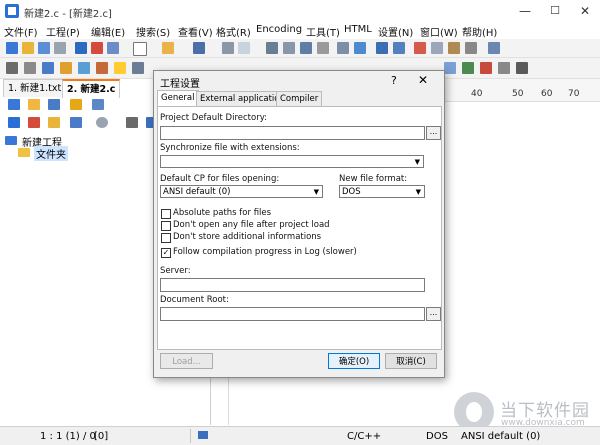 The height and width of the screenshot is (445, 600). Describe the element at coordinates (299, 98) in the screenshot. I see `tab-compiler: Compiler` at that location.